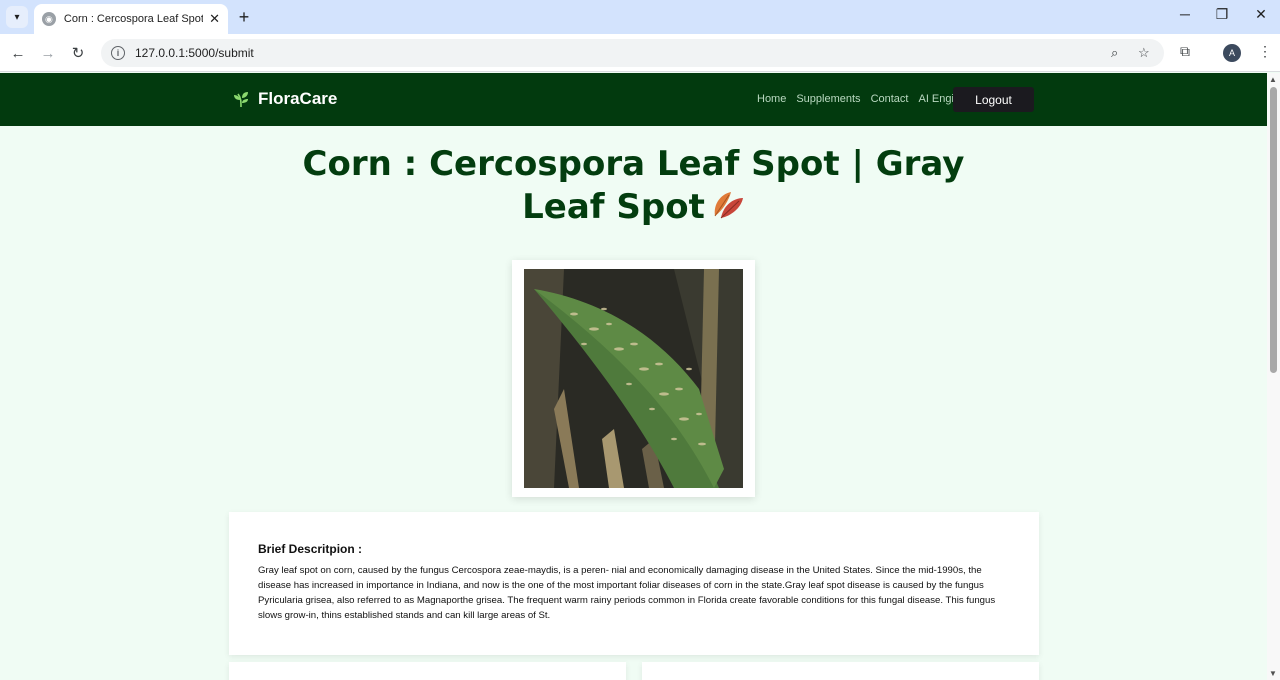 The height and width of the screenshot is (680, 1280). What do you see at coordinates (1273, 230) in the screenshot?
I see `scroll-thumb` at bounding box center [1273, 230].